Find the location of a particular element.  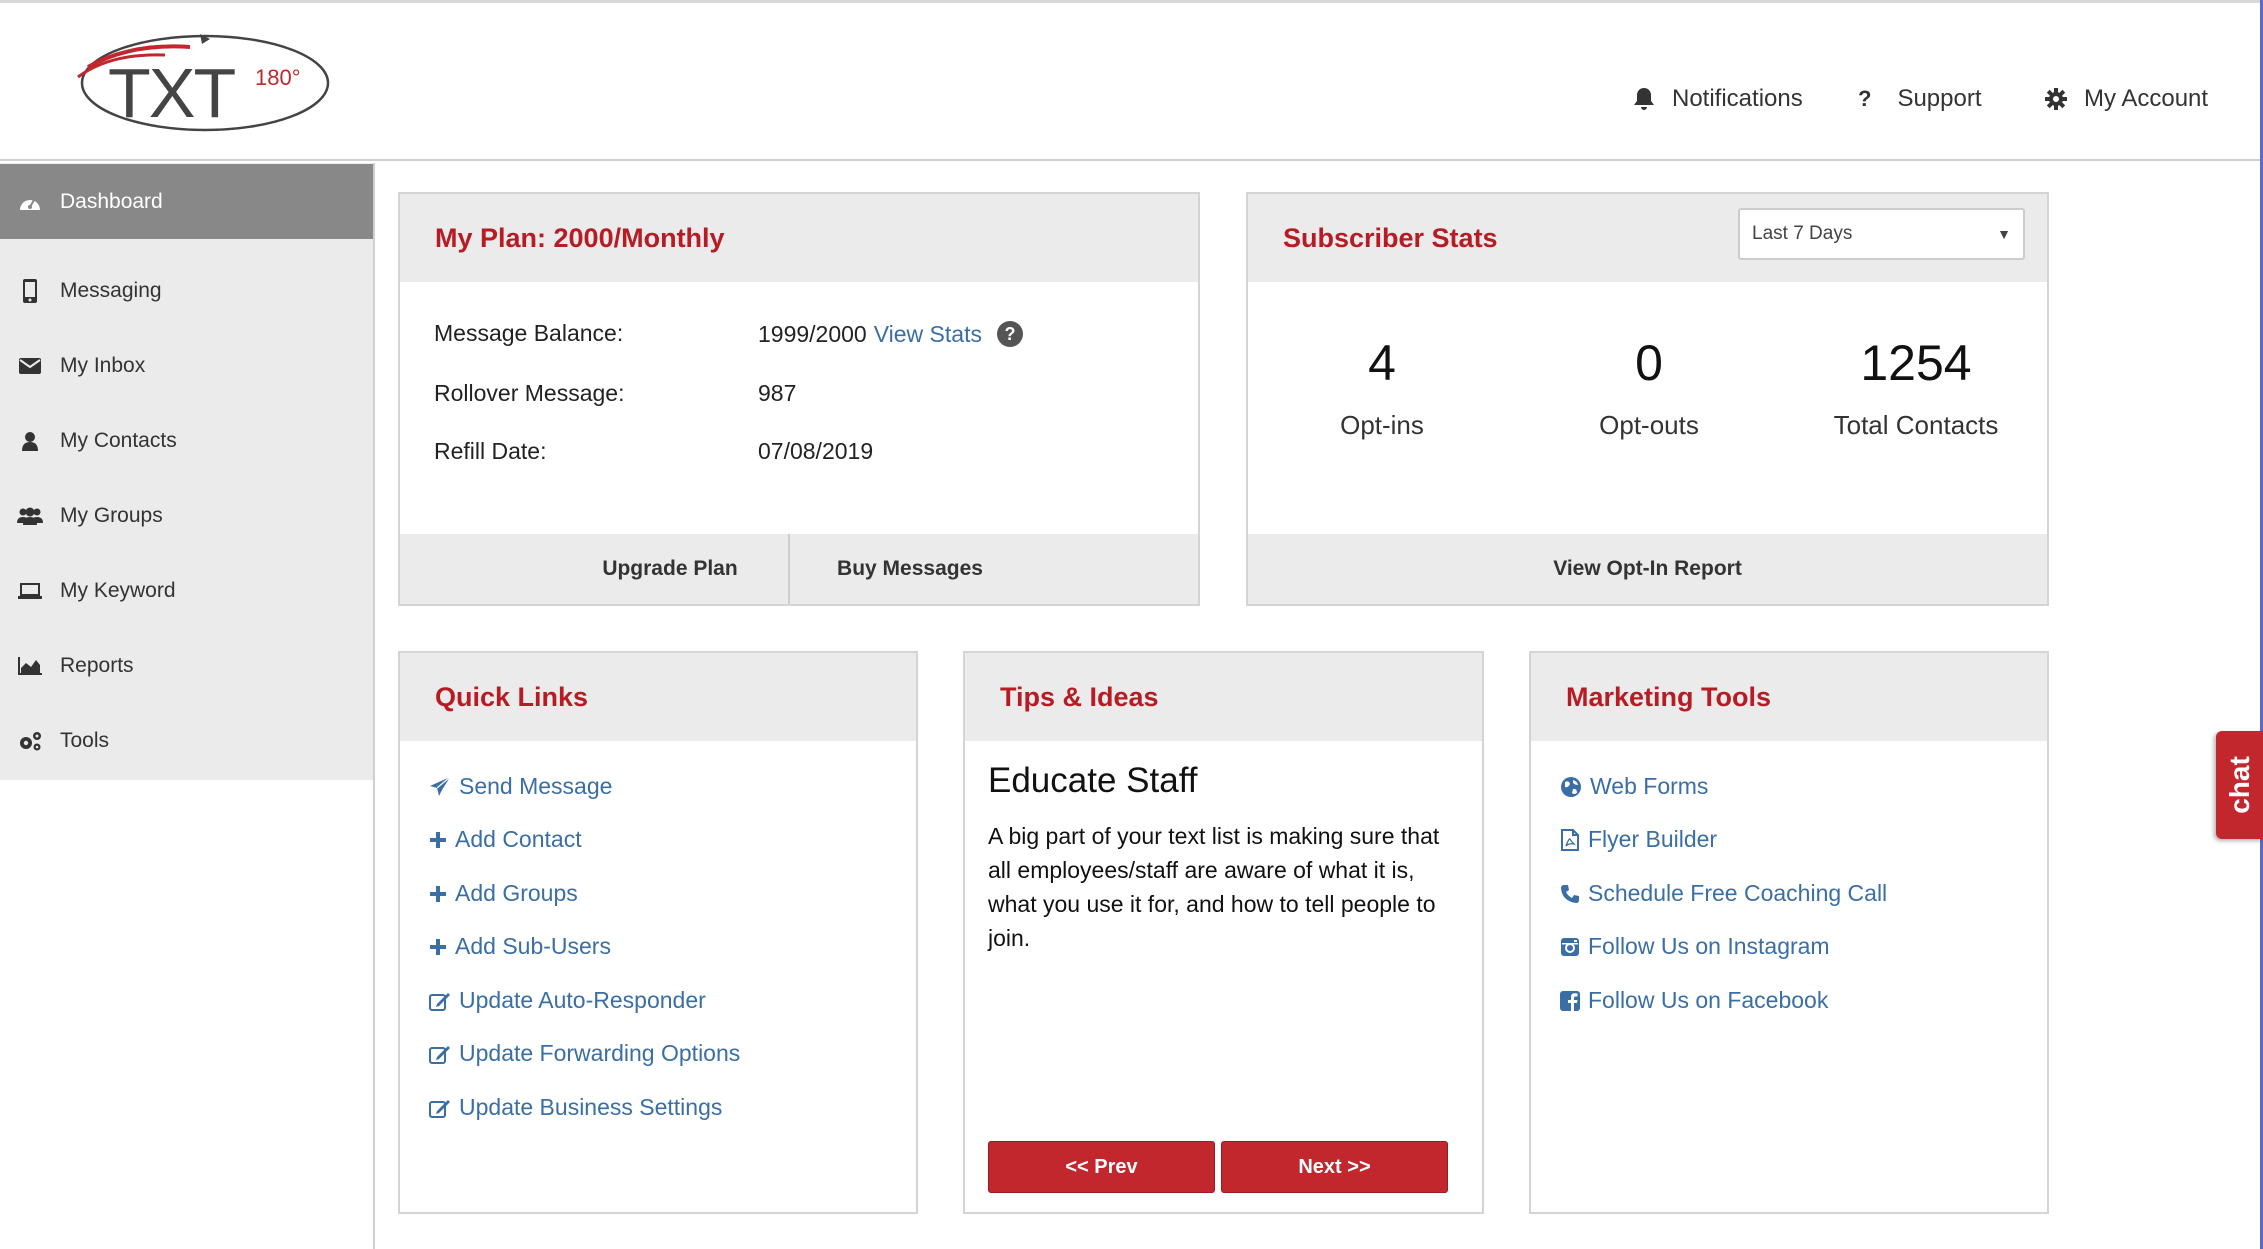

my-account-link: My Account is located at coordinates (2126, 99).